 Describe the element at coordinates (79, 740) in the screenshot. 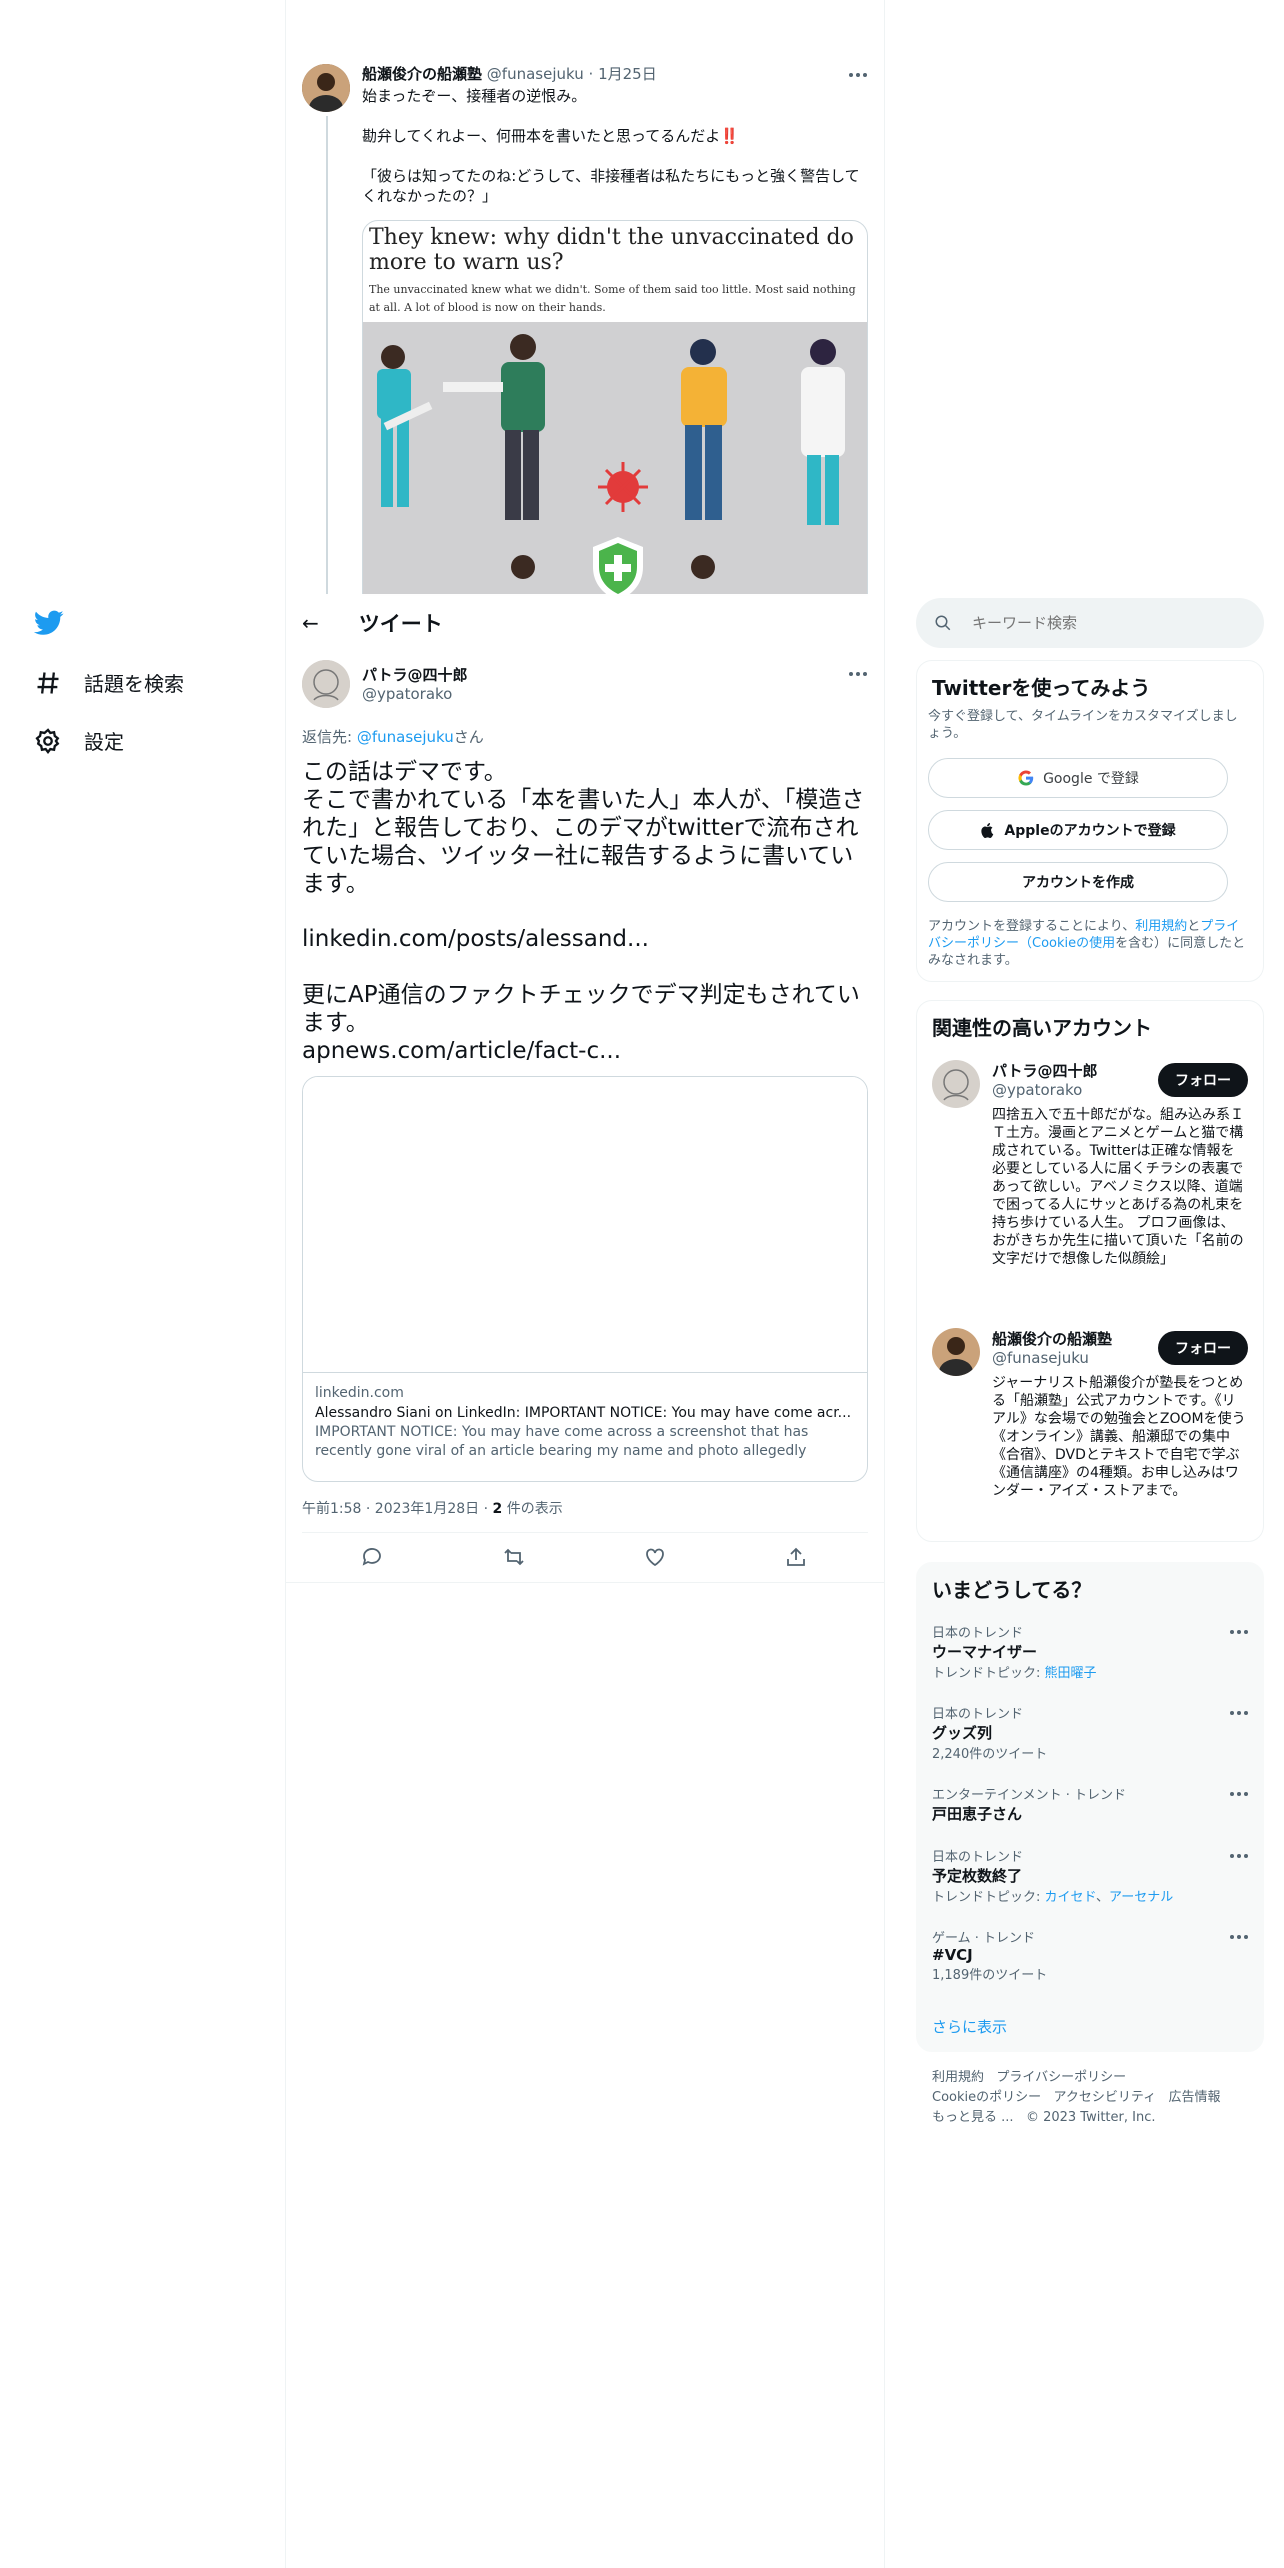

I see `nav-settings: 設定` at that location.